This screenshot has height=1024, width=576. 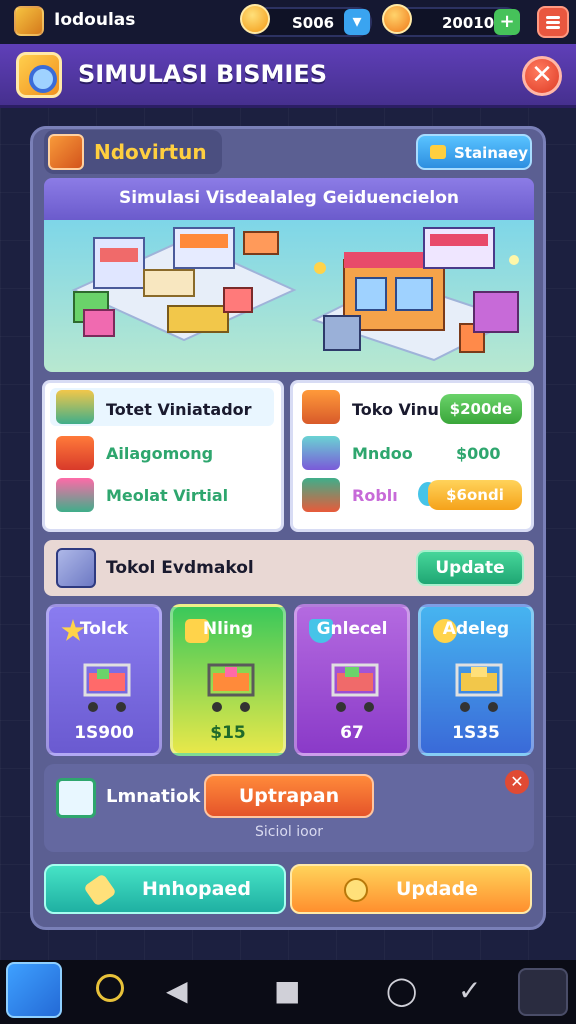 I want to click on check-icon: ✓, so click(x=469, y=990).